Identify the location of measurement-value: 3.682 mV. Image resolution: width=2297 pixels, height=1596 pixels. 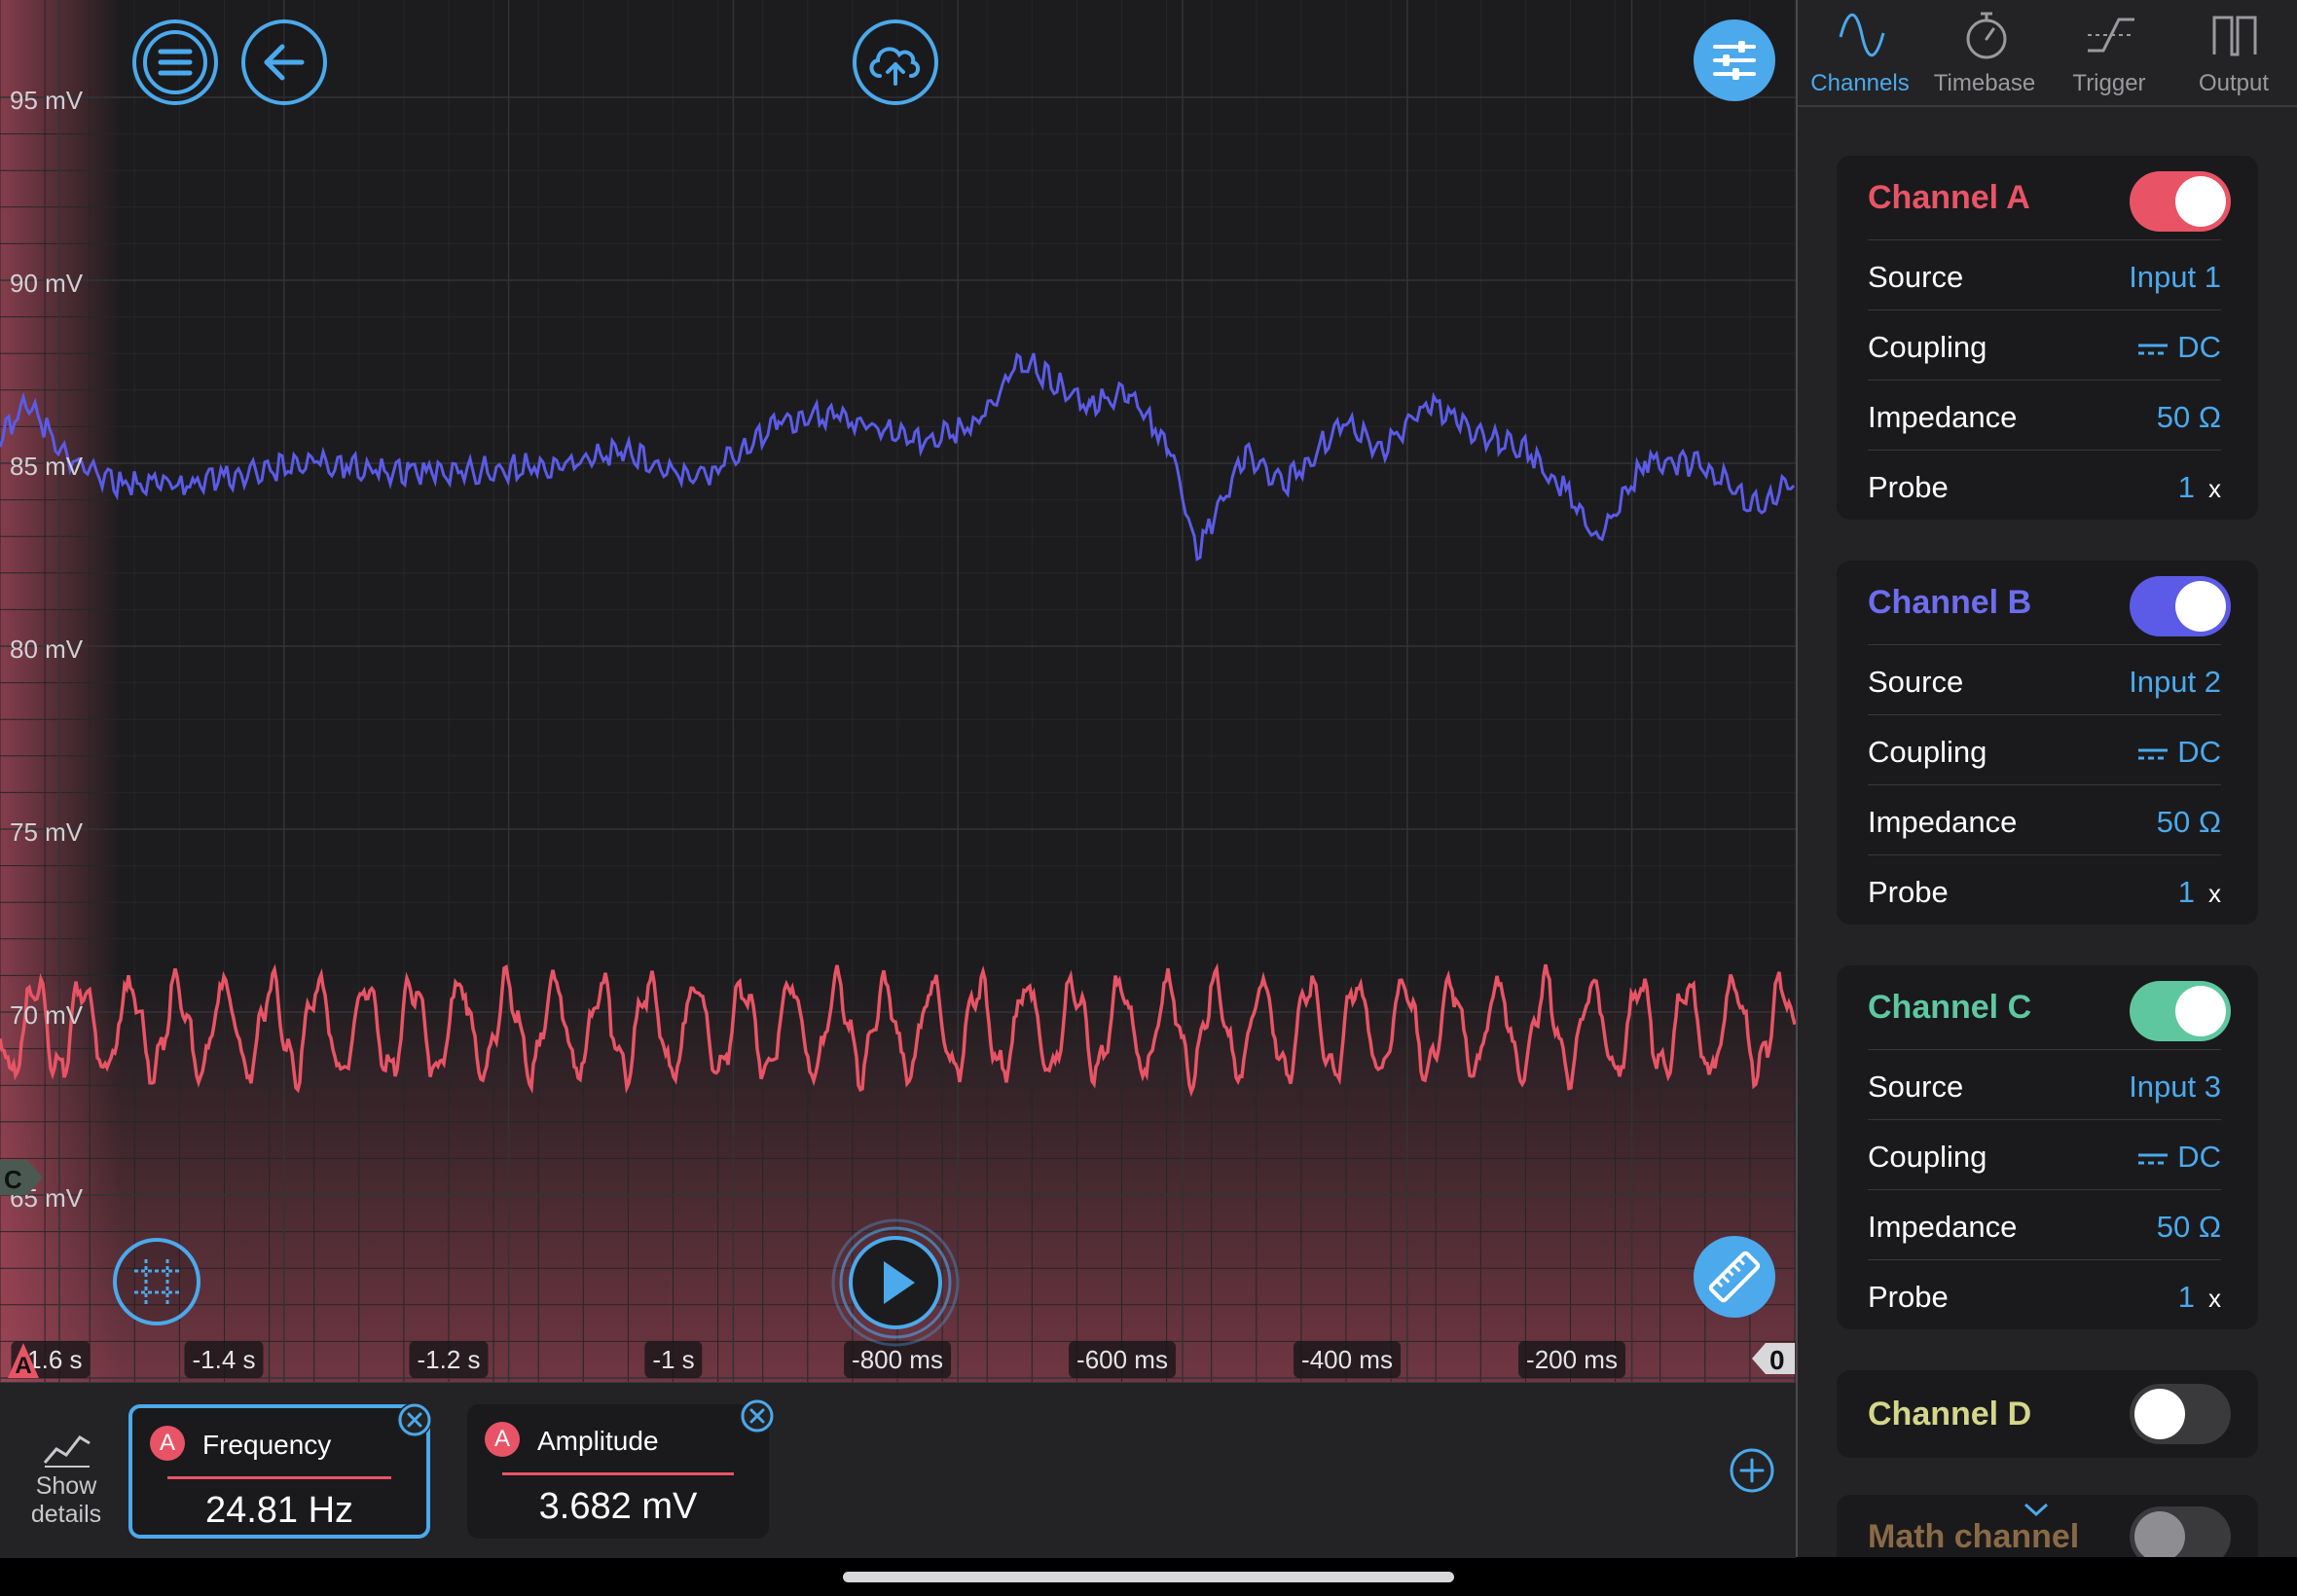
(618, 1506).